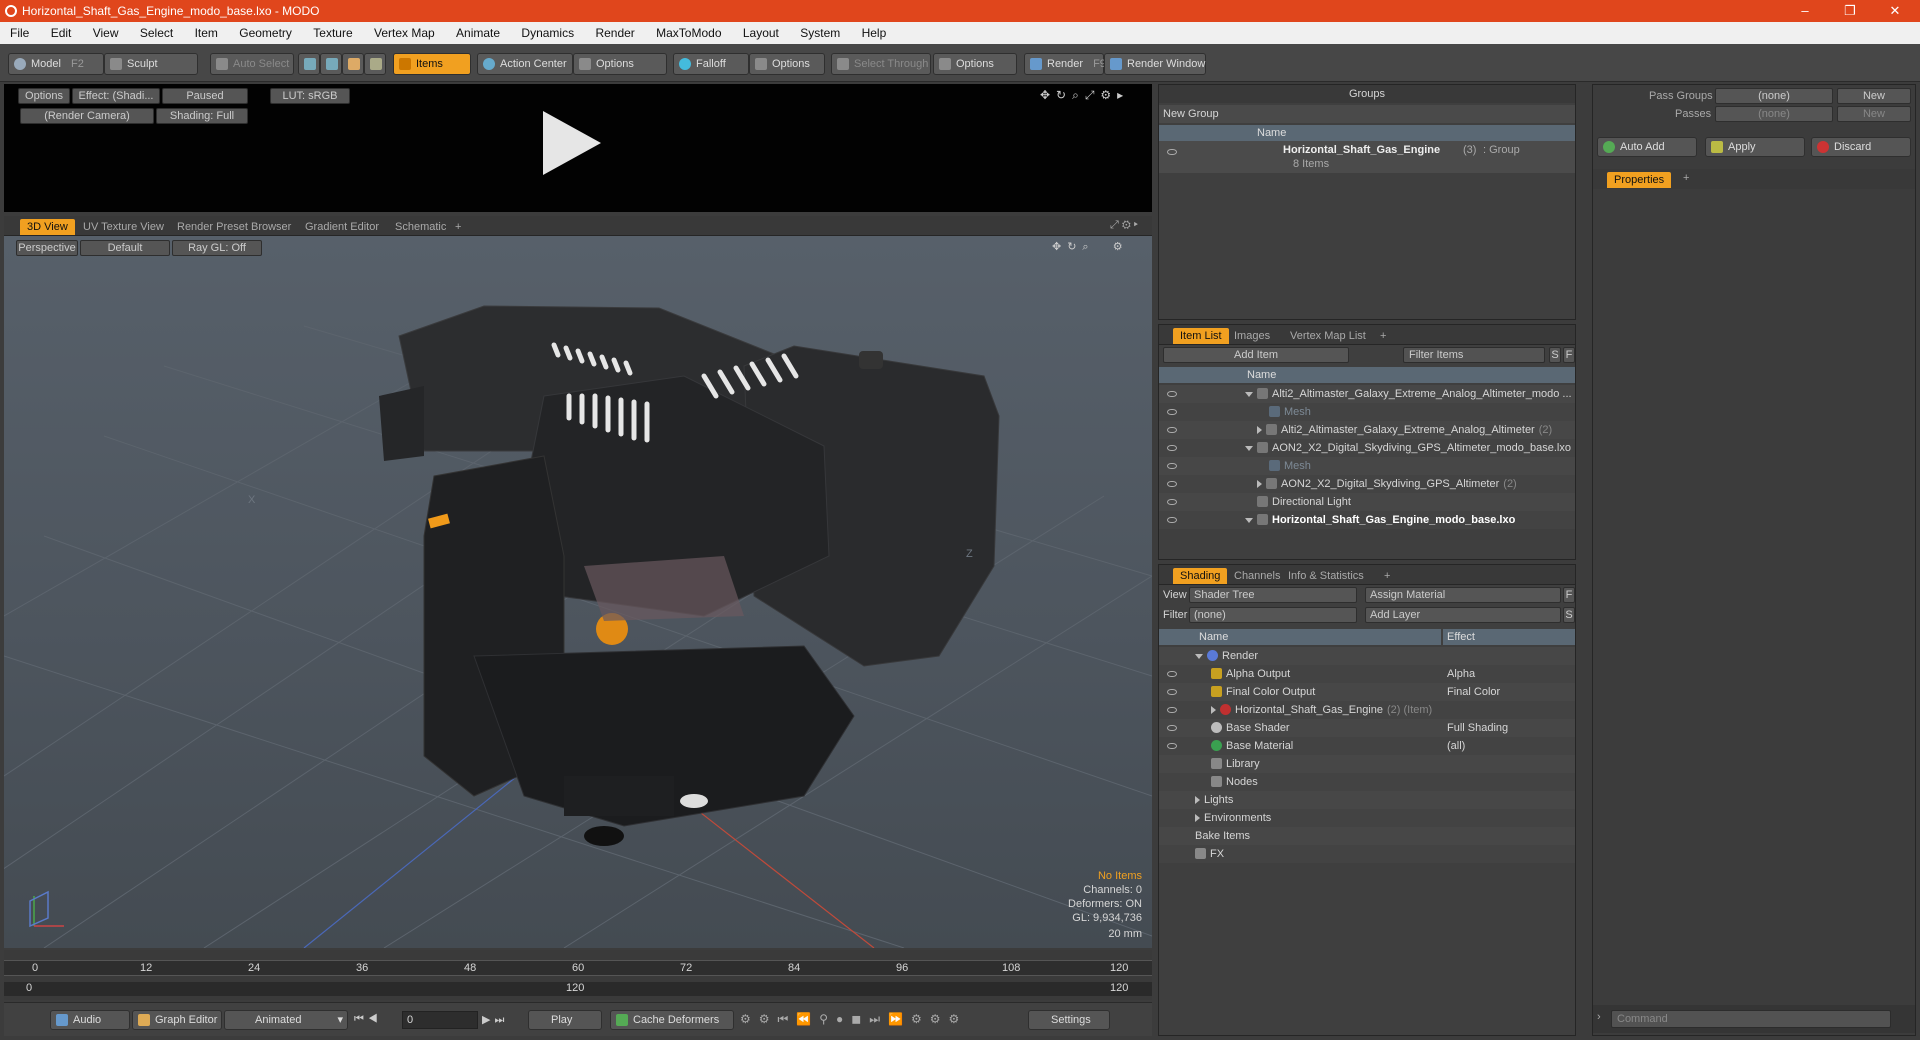 The width and height of the screenshot is (1920, 1040). What do you see at coordinates (1367, 728) in the screenshot?
I see `shader-tree-row: Base Shader Full Shading` at bounding box center [1367, 728].